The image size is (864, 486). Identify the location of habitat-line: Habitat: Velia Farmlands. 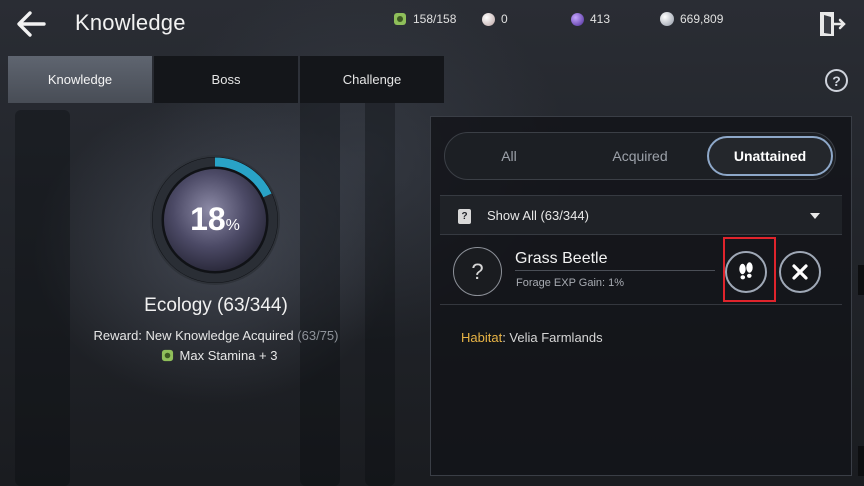
(532, 337).